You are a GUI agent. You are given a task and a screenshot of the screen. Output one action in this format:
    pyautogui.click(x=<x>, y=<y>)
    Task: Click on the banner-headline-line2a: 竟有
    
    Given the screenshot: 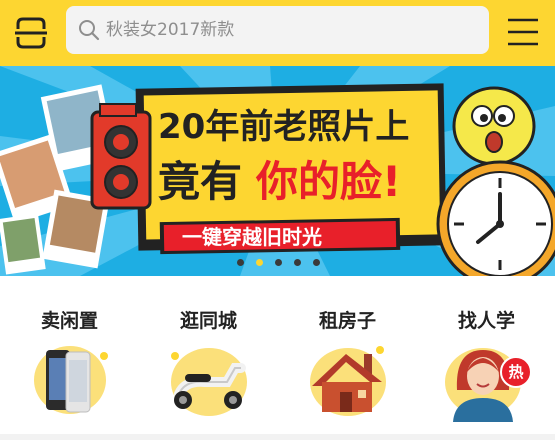 What is the action you would take?
    pyautogui.click(x=200, y=181)
    